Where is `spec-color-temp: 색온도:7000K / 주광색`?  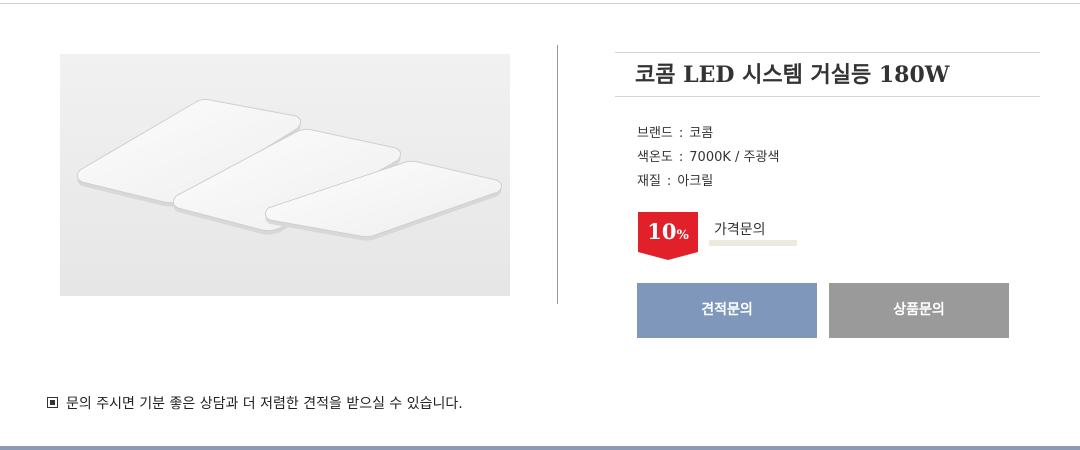
spec-color-temp: 색온도:7000K / 주광색 is located at coordinates (708, 158).